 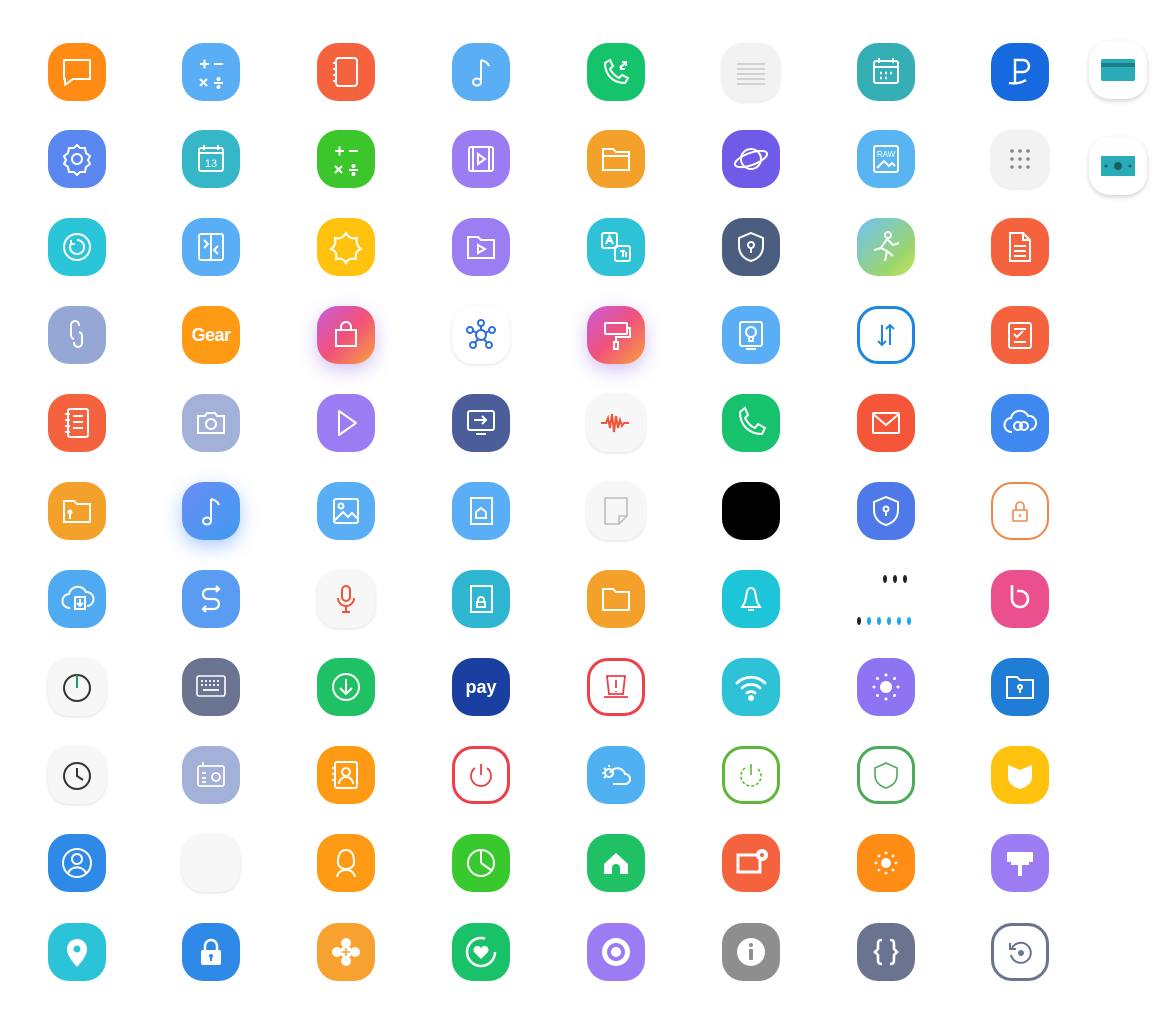 I want to click on svg-text: RAW, so click(x=886, y=154).